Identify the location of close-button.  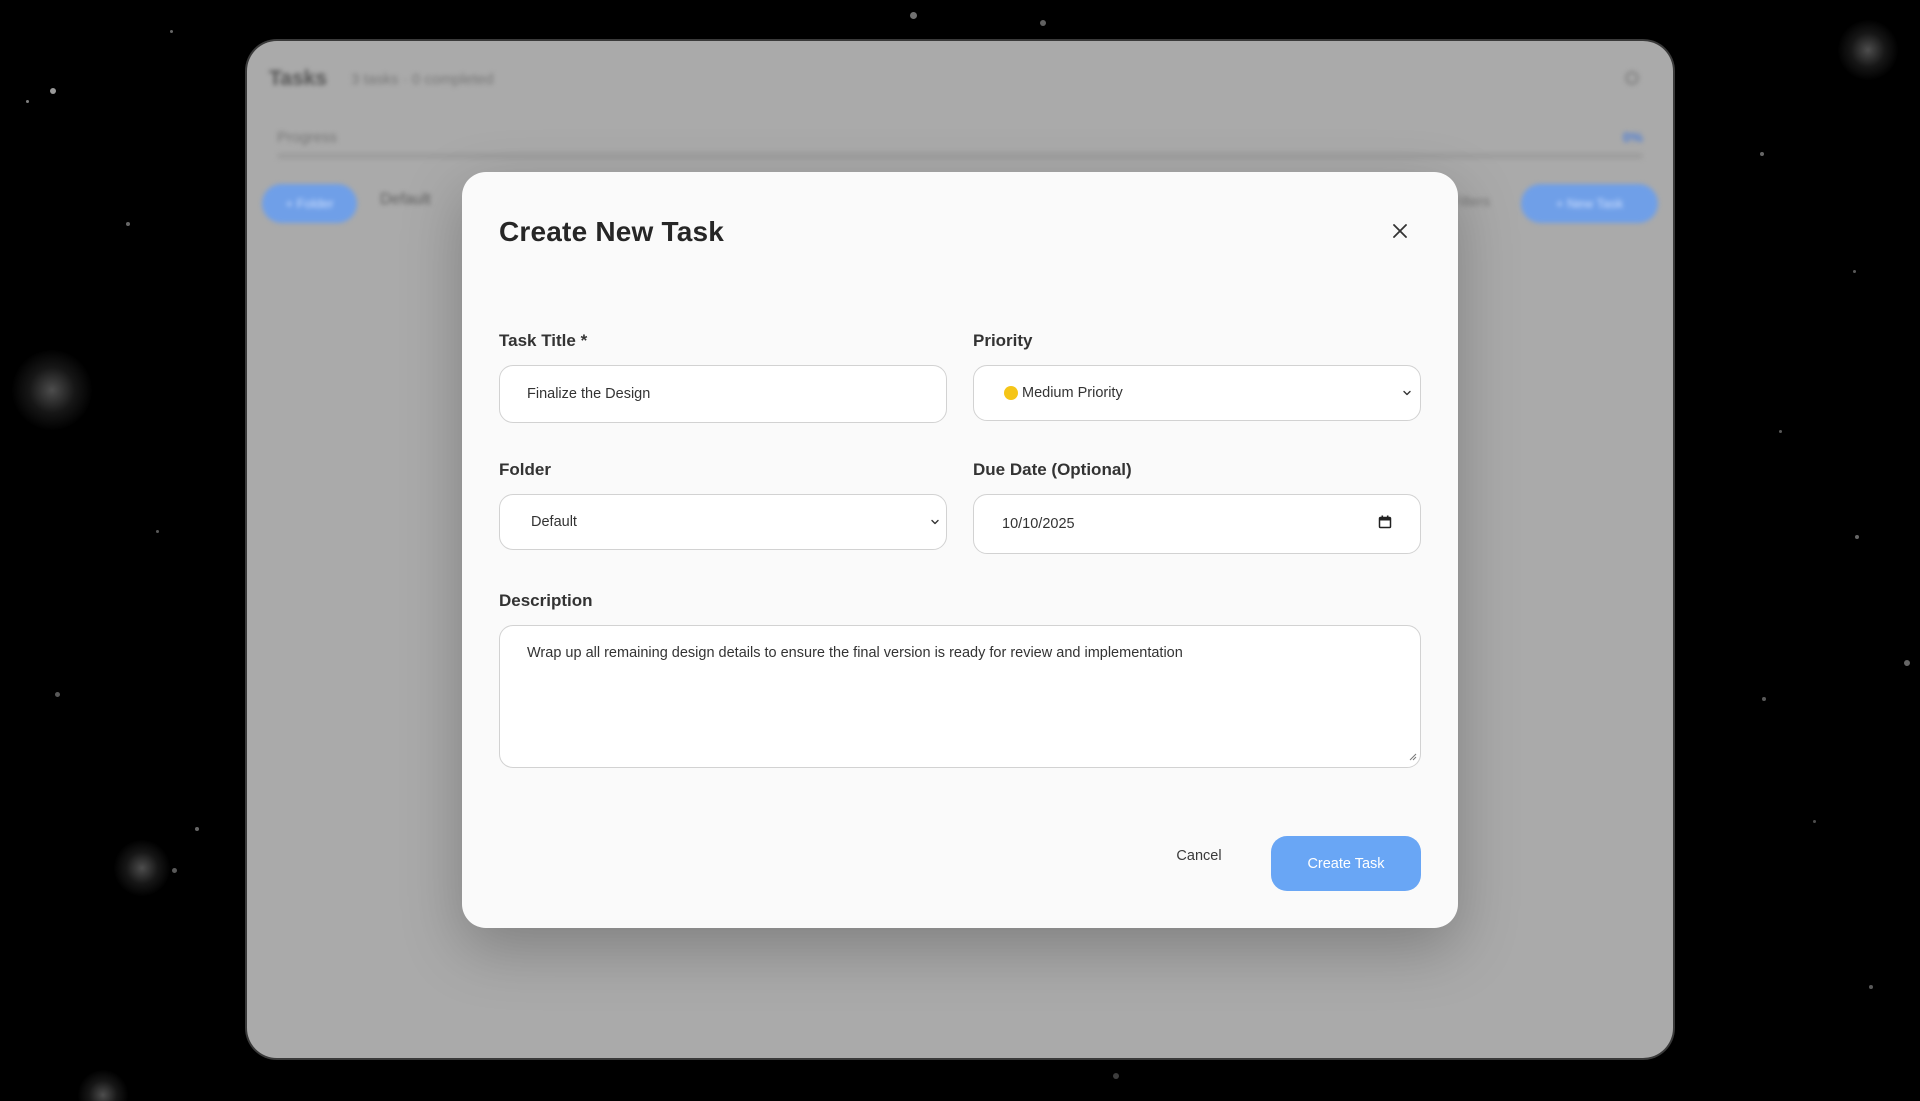
(1400, 232).